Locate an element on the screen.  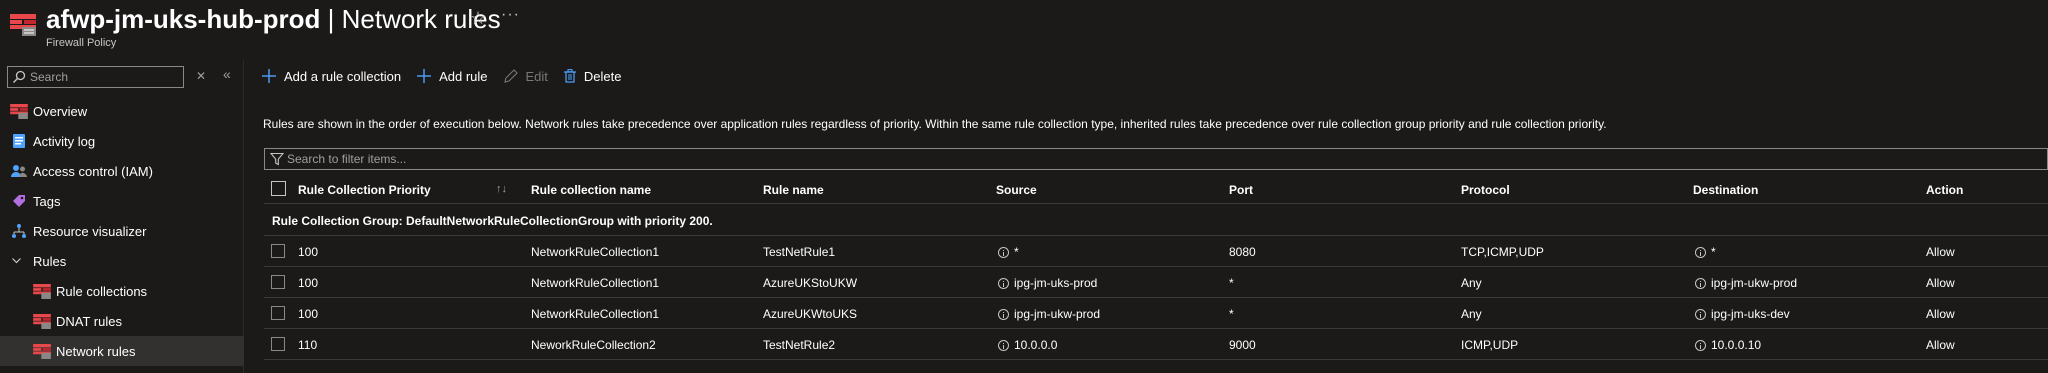
tag-icon is located at coordinates (19, 201).